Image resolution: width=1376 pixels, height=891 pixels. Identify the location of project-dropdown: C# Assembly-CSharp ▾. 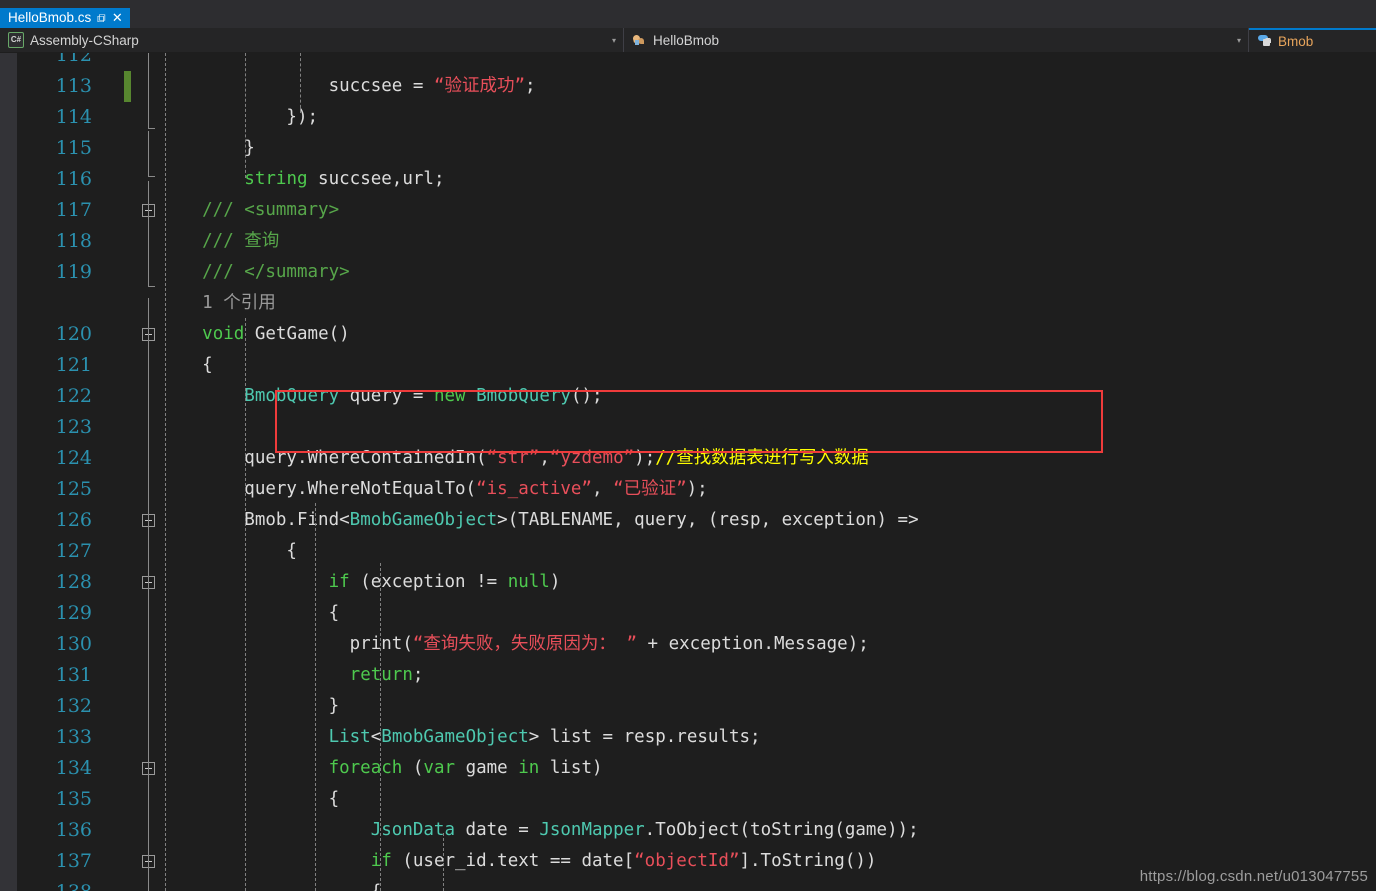
(312, 40).